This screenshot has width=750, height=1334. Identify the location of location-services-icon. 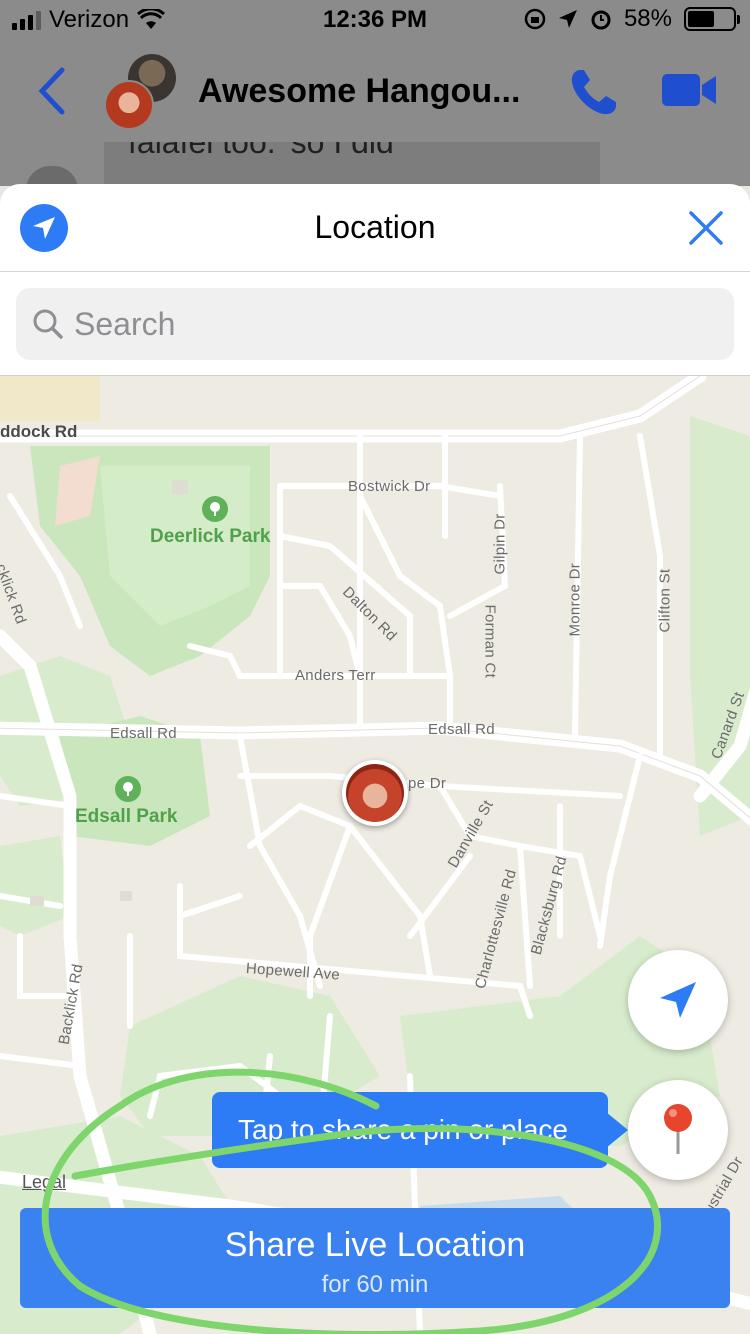
(567, 19).